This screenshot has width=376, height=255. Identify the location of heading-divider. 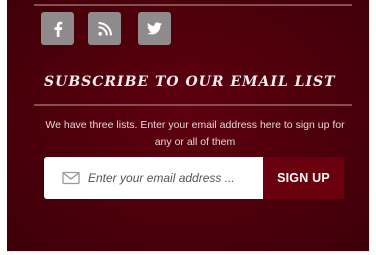
(193, 105).